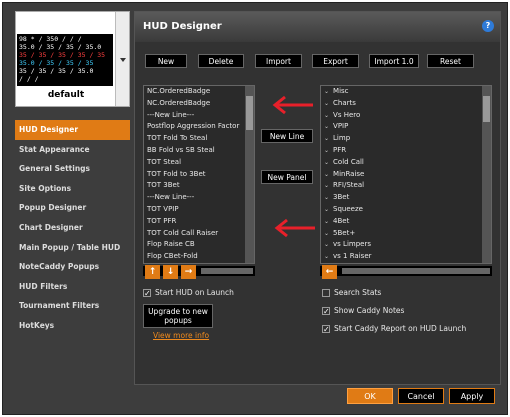 The image size is (510, 417). Describe the element at coordinates (60, 47) in the screenshot. I see `preview-line: 35.0 / 35 / 35 / 35.0` at that location.